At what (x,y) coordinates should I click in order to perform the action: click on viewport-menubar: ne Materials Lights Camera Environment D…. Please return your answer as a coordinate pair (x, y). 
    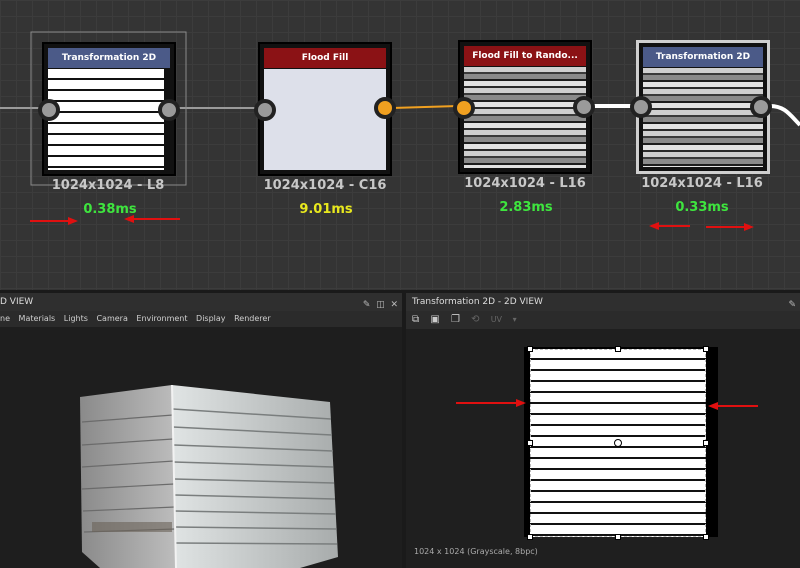
    Looking at the image, I should click on (201, 319).